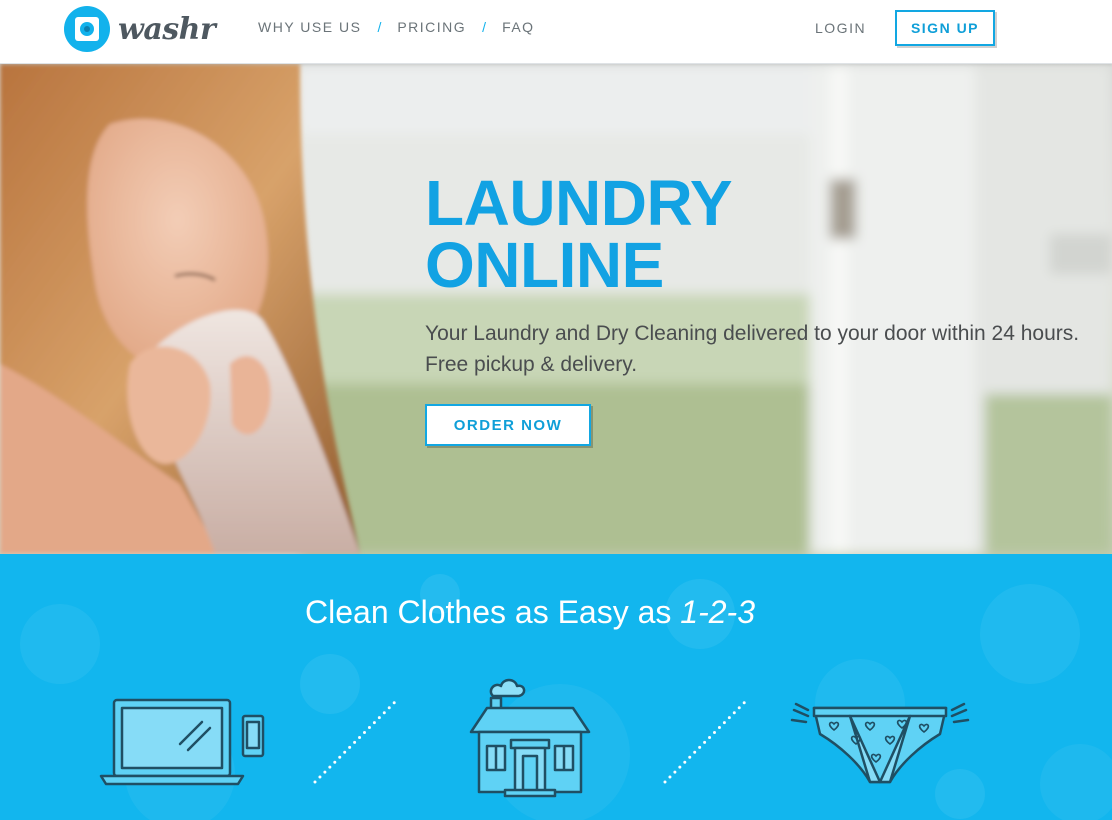 The width and height of the screenshot is (1112, 820). I want to click on hero-subtitle-line-2: Free pickup & delivery., so click(531, 364).